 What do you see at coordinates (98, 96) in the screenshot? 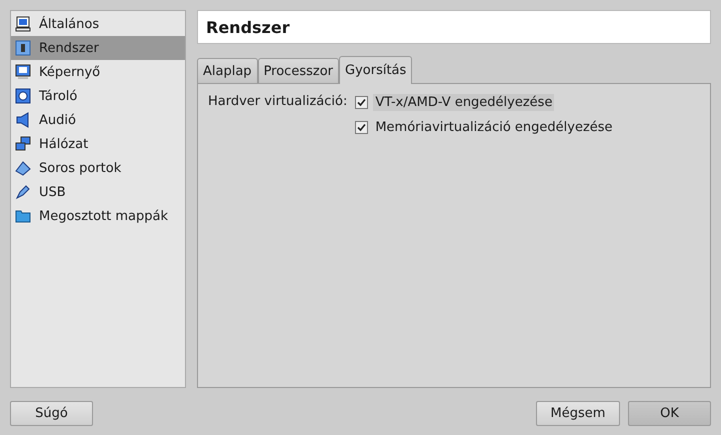
I see `sidebar-item: Tároló` at bounding box center [98, 96].